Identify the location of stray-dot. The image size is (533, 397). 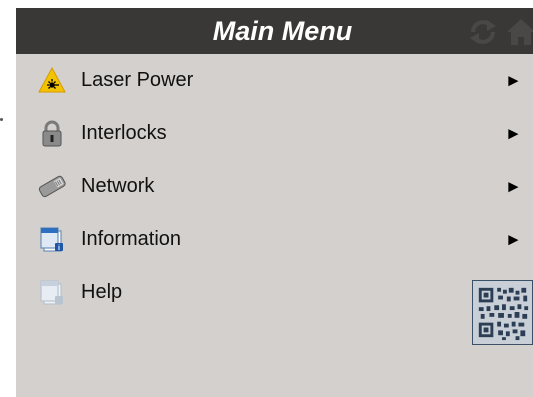
(1, 119).